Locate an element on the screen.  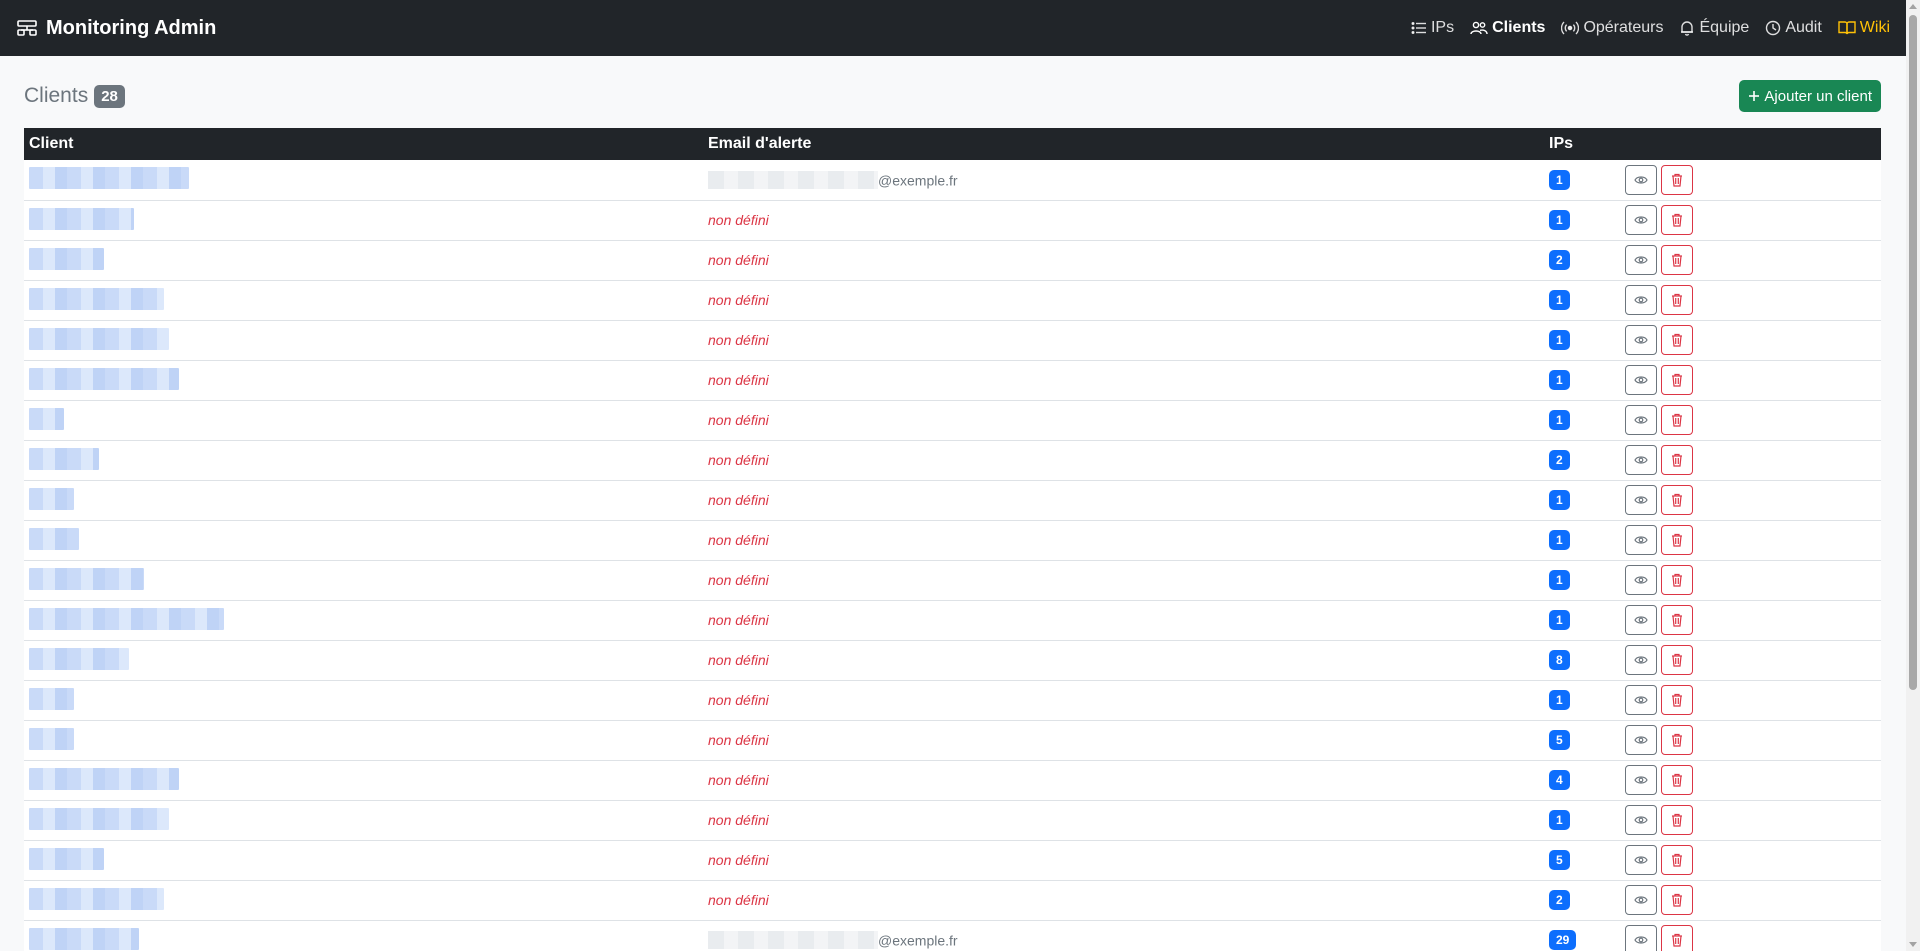
page-scrollbar is located at coordinates (1913, 475).